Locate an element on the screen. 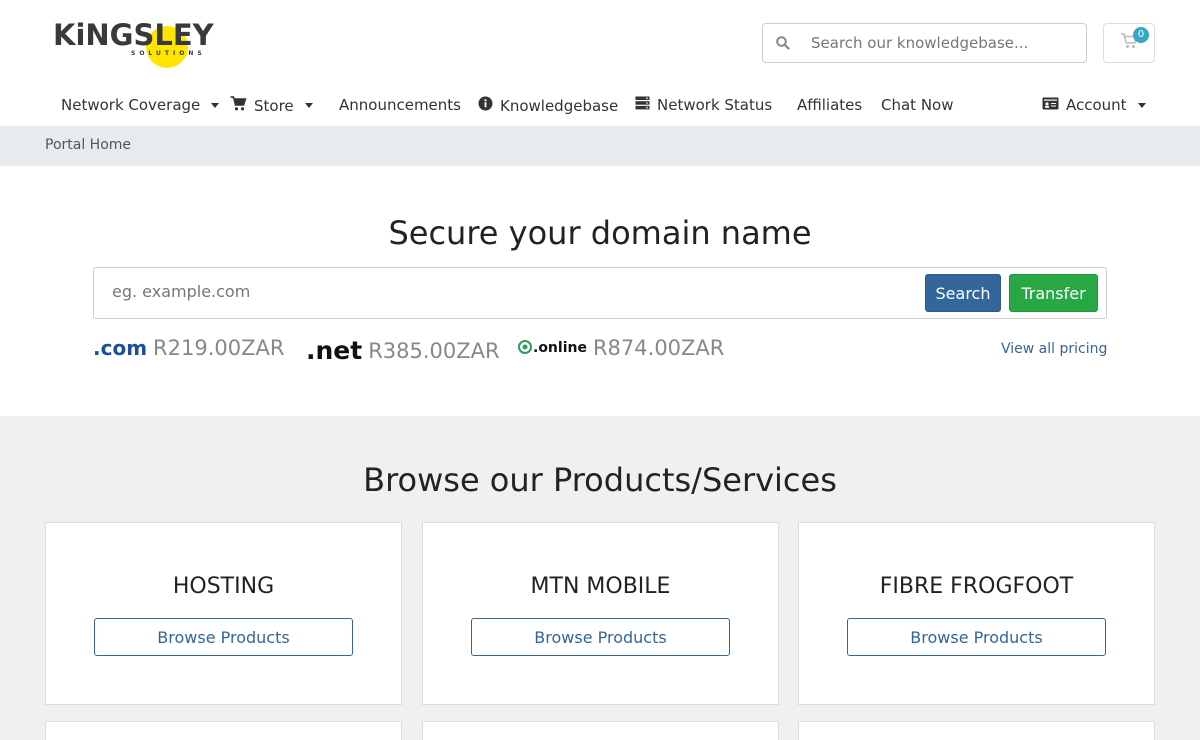 Image resolution: width=1200 pixels, height=740 pixels. tld-online-price: R874.00ZAR is located at coordinates (658, 348).